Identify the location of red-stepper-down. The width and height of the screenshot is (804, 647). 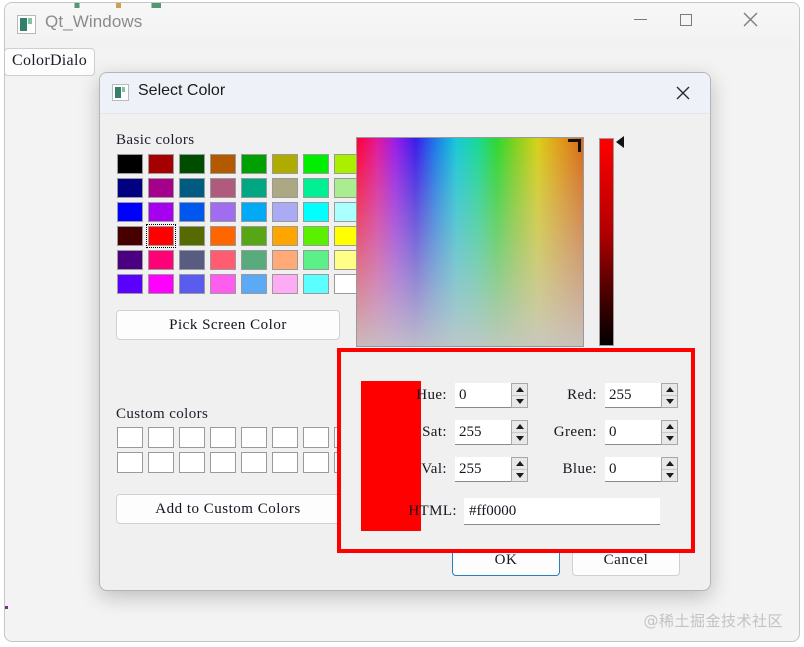
(669, 401).